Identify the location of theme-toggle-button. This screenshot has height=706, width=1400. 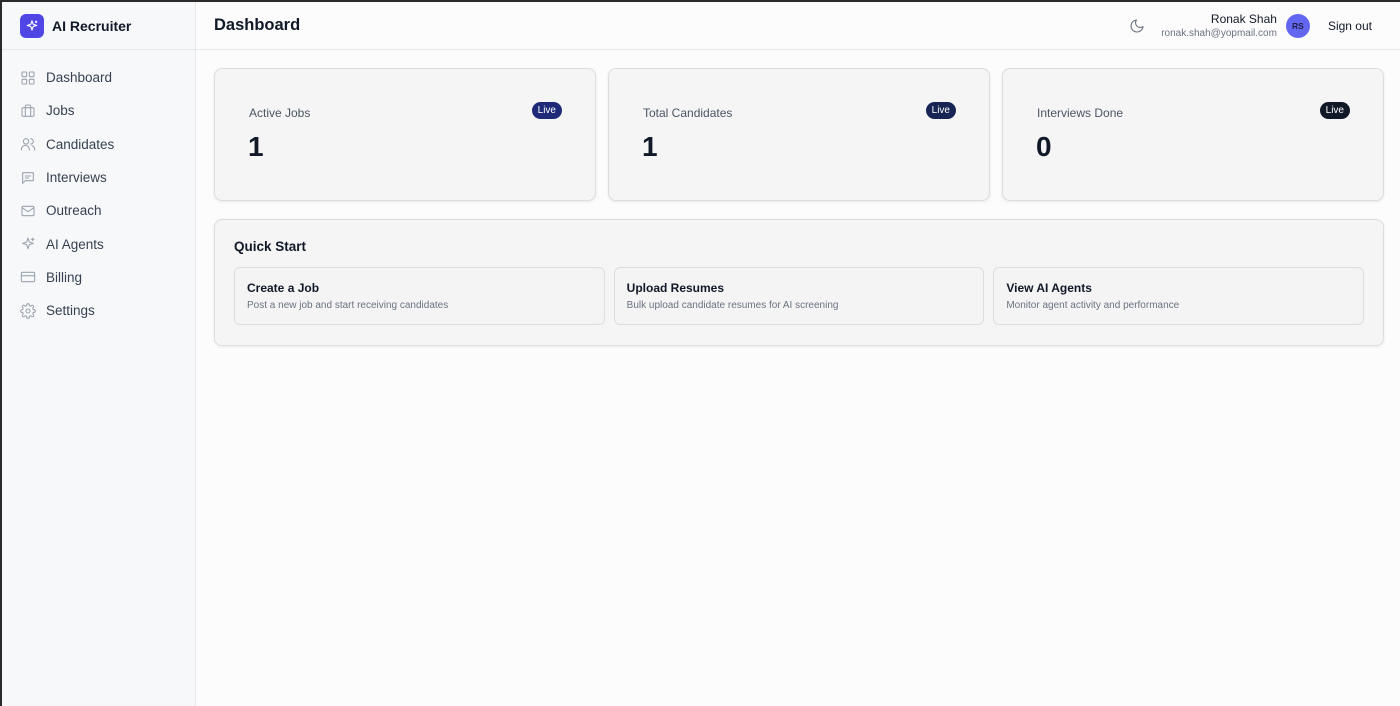
(1137, 26).